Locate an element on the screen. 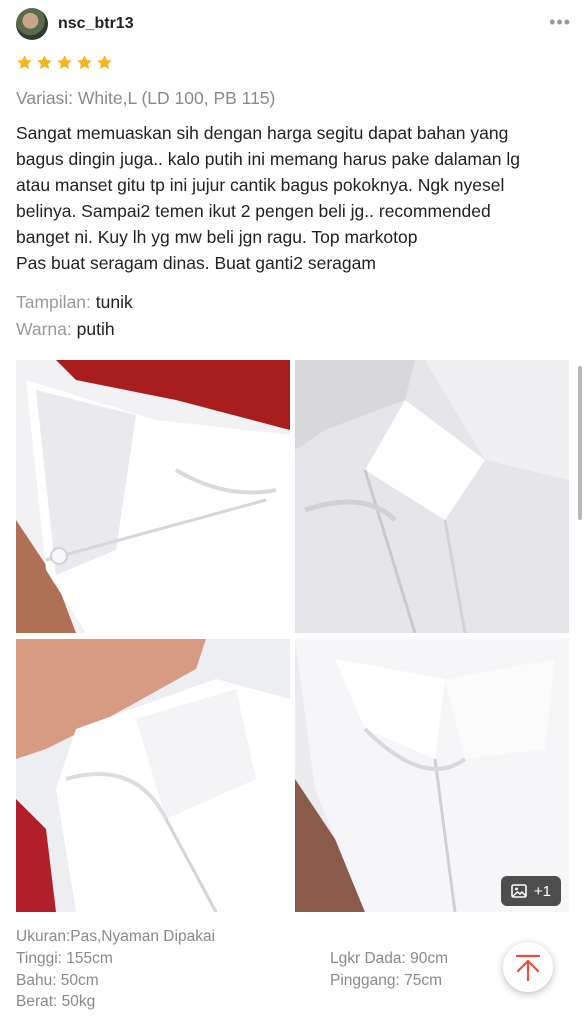  back-to-top-button is located at coordinates (528, 967).